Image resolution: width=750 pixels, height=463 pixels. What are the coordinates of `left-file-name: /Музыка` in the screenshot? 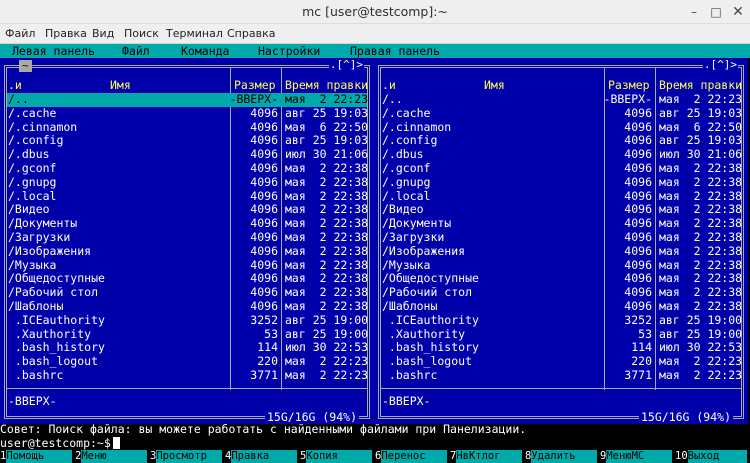 It's located at (32, 265).